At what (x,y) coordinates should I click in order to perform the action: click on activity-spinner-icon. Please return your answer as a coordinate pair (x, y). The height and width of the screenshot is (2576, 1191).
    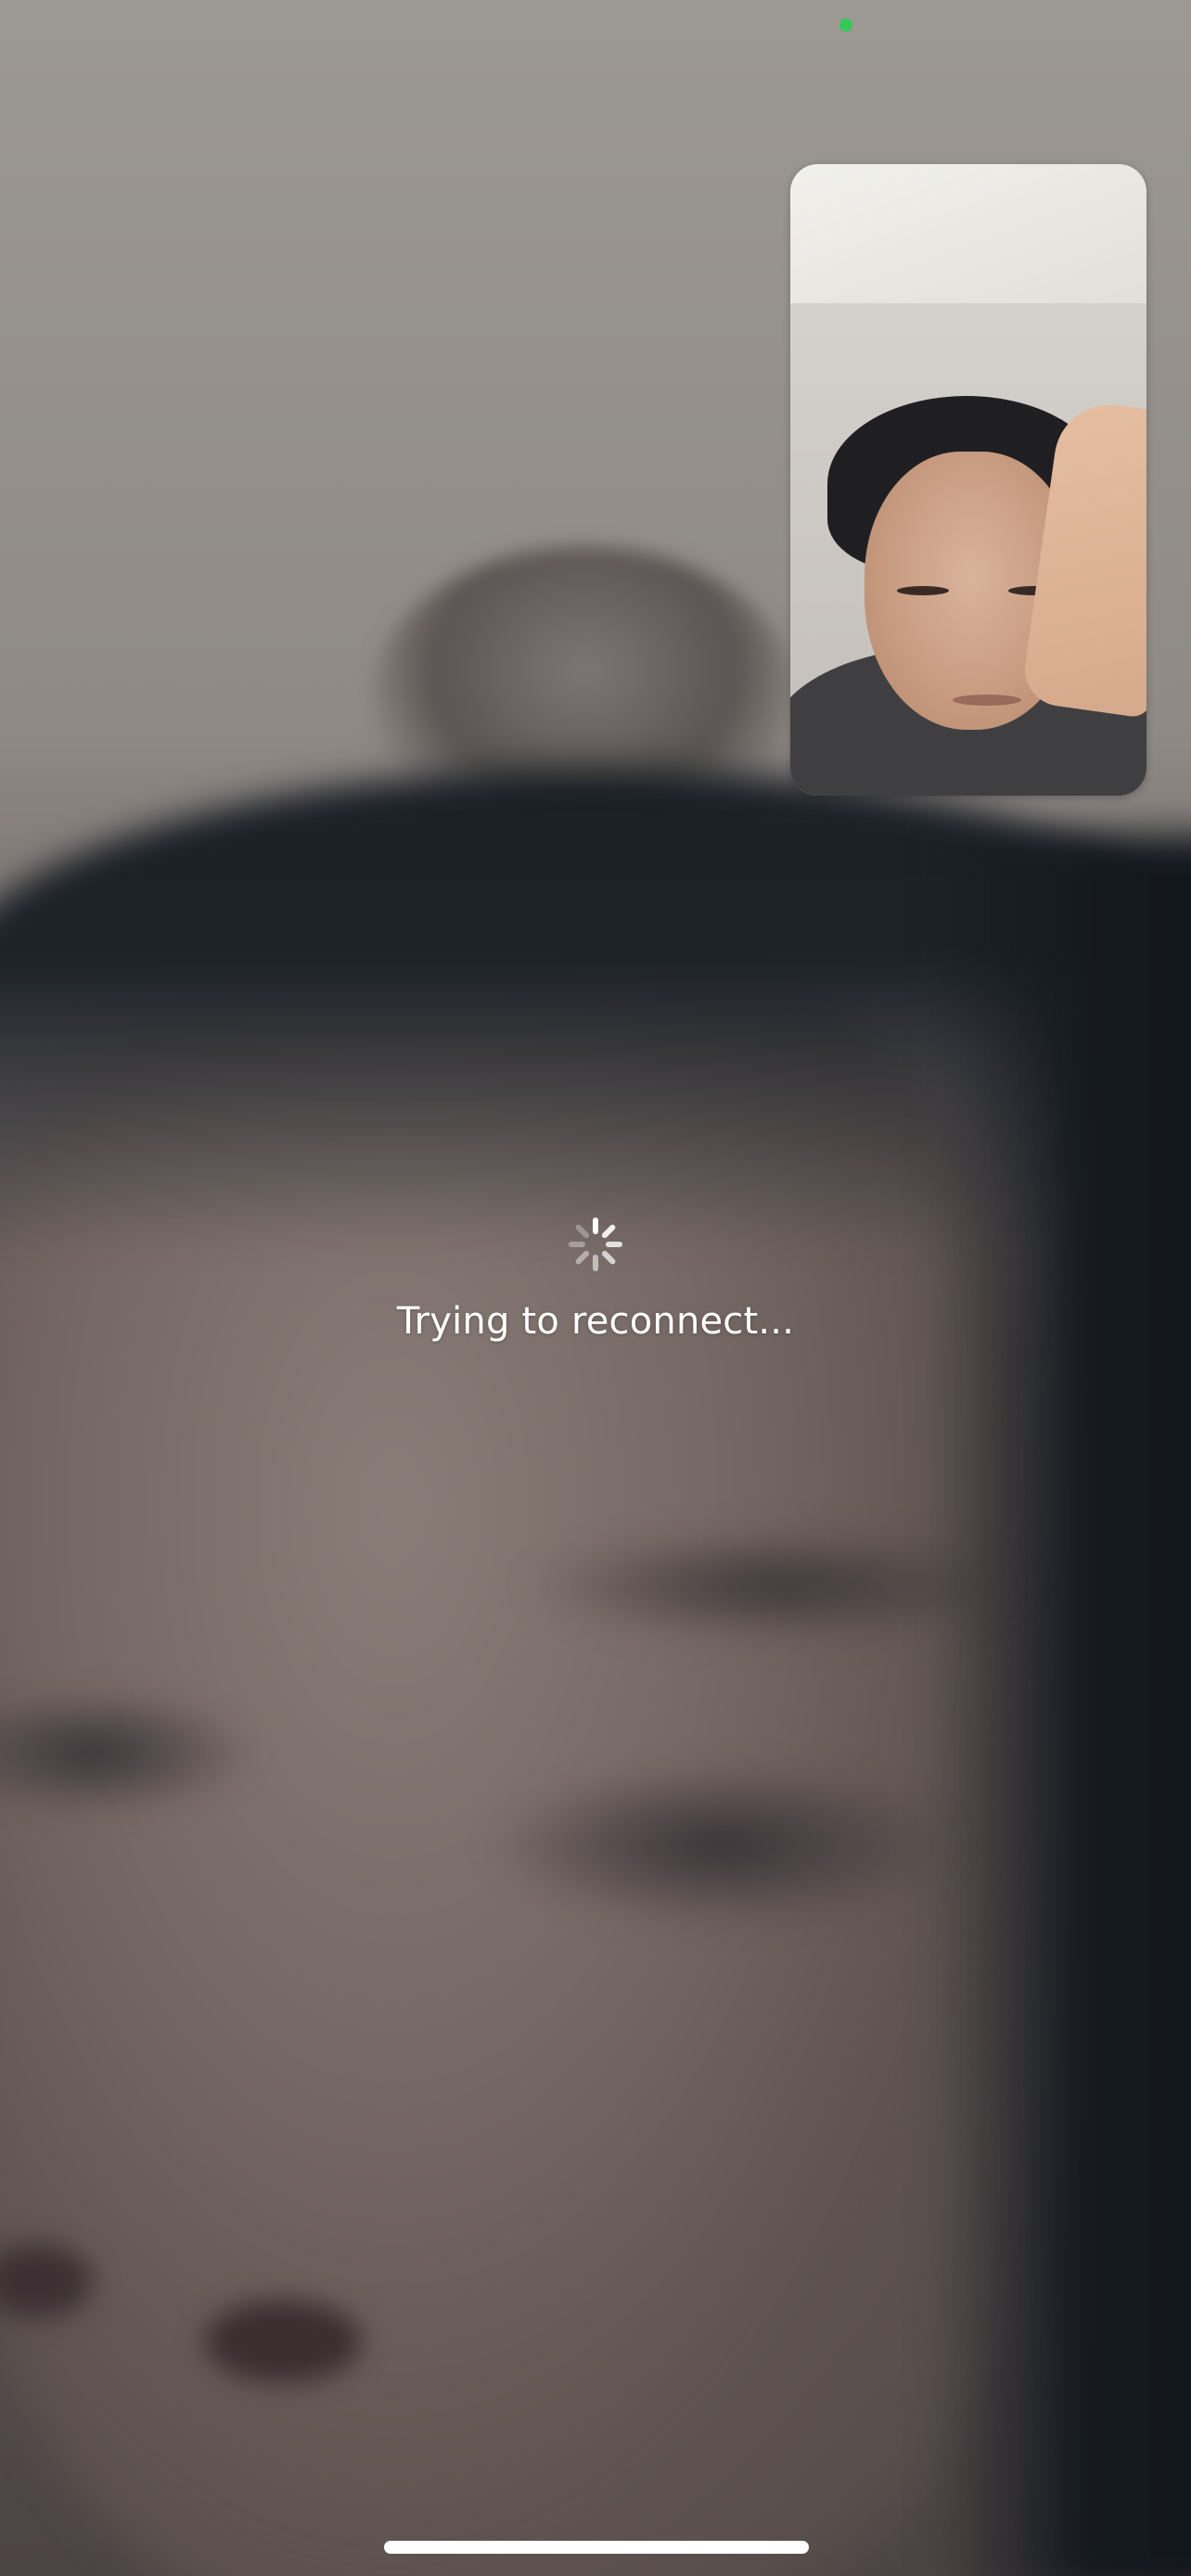
    Looking at the image, I should click on (595, 1244).